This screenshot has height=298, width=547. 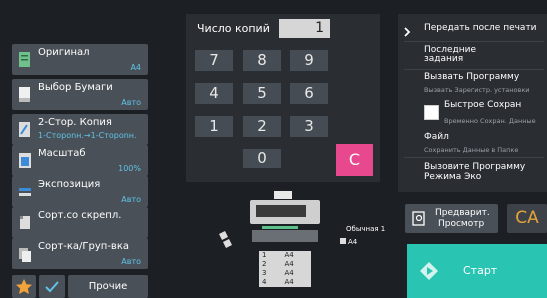 I want to click on send-after-print: Передать после печати, so click(x=480, y=28).